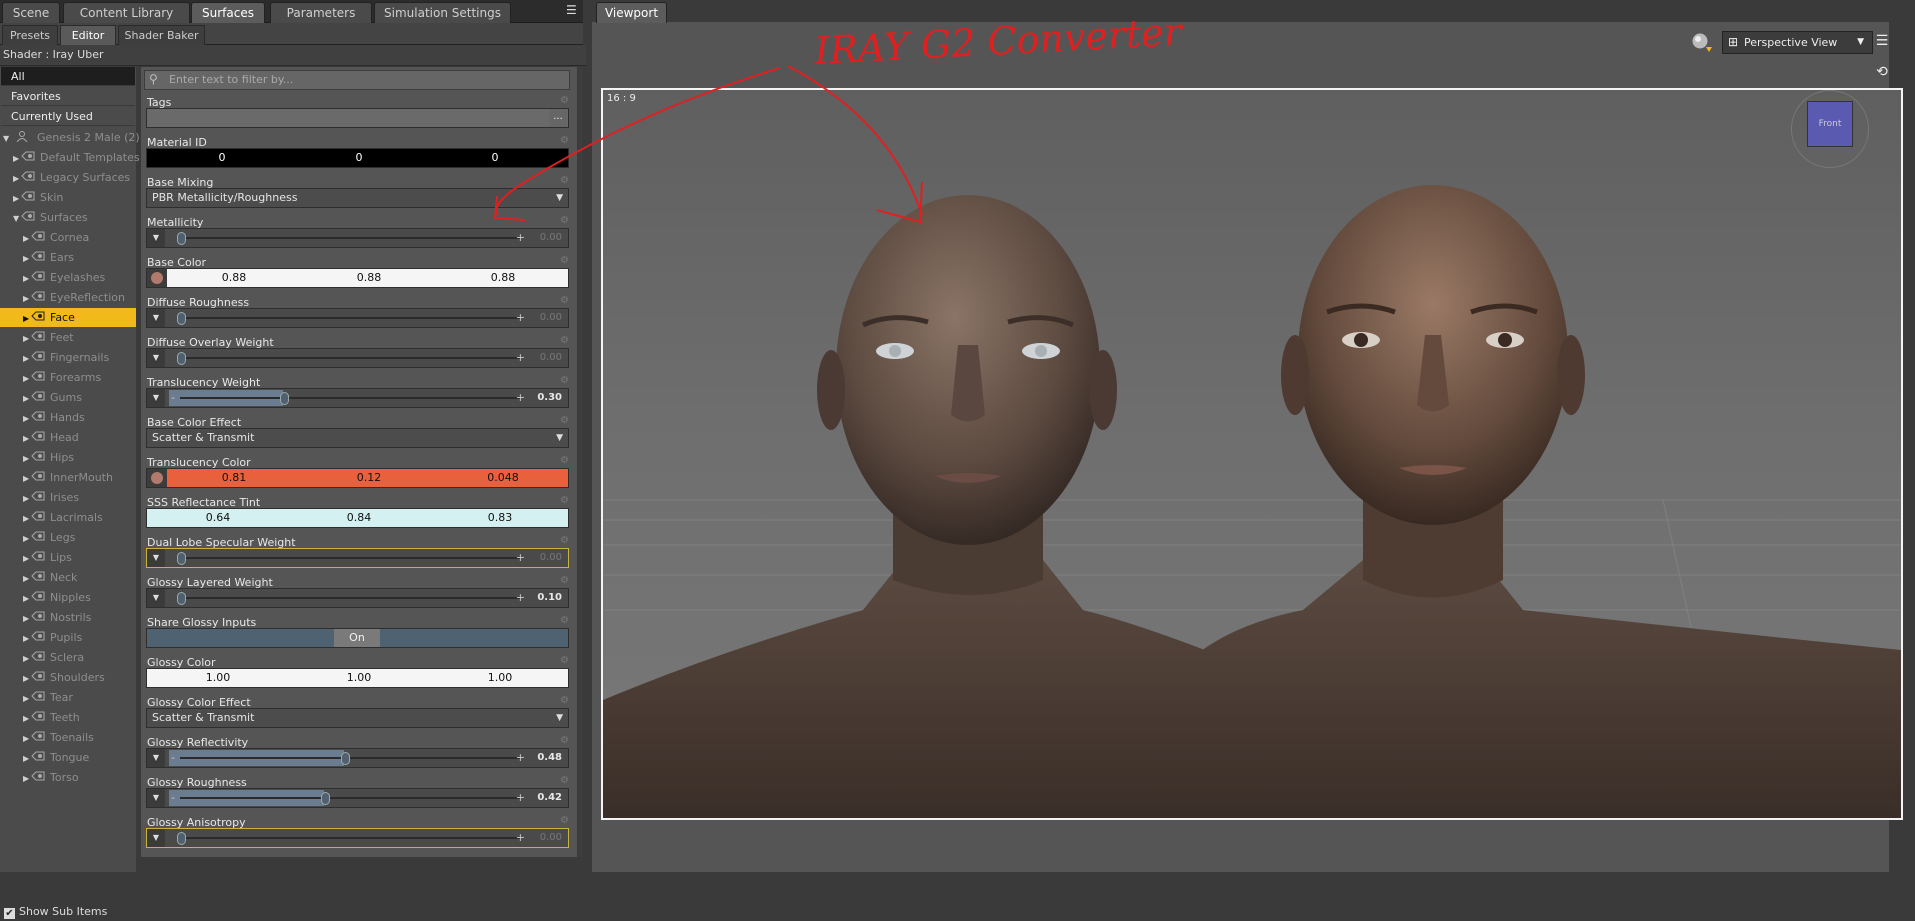 The width and height of the screenshot is (1915, 921). What do you see at coordinates (52, 637) in the screenshot?
I see `tree-surface-pupils: ▶ Pupils` at bounding box center [52, 637].